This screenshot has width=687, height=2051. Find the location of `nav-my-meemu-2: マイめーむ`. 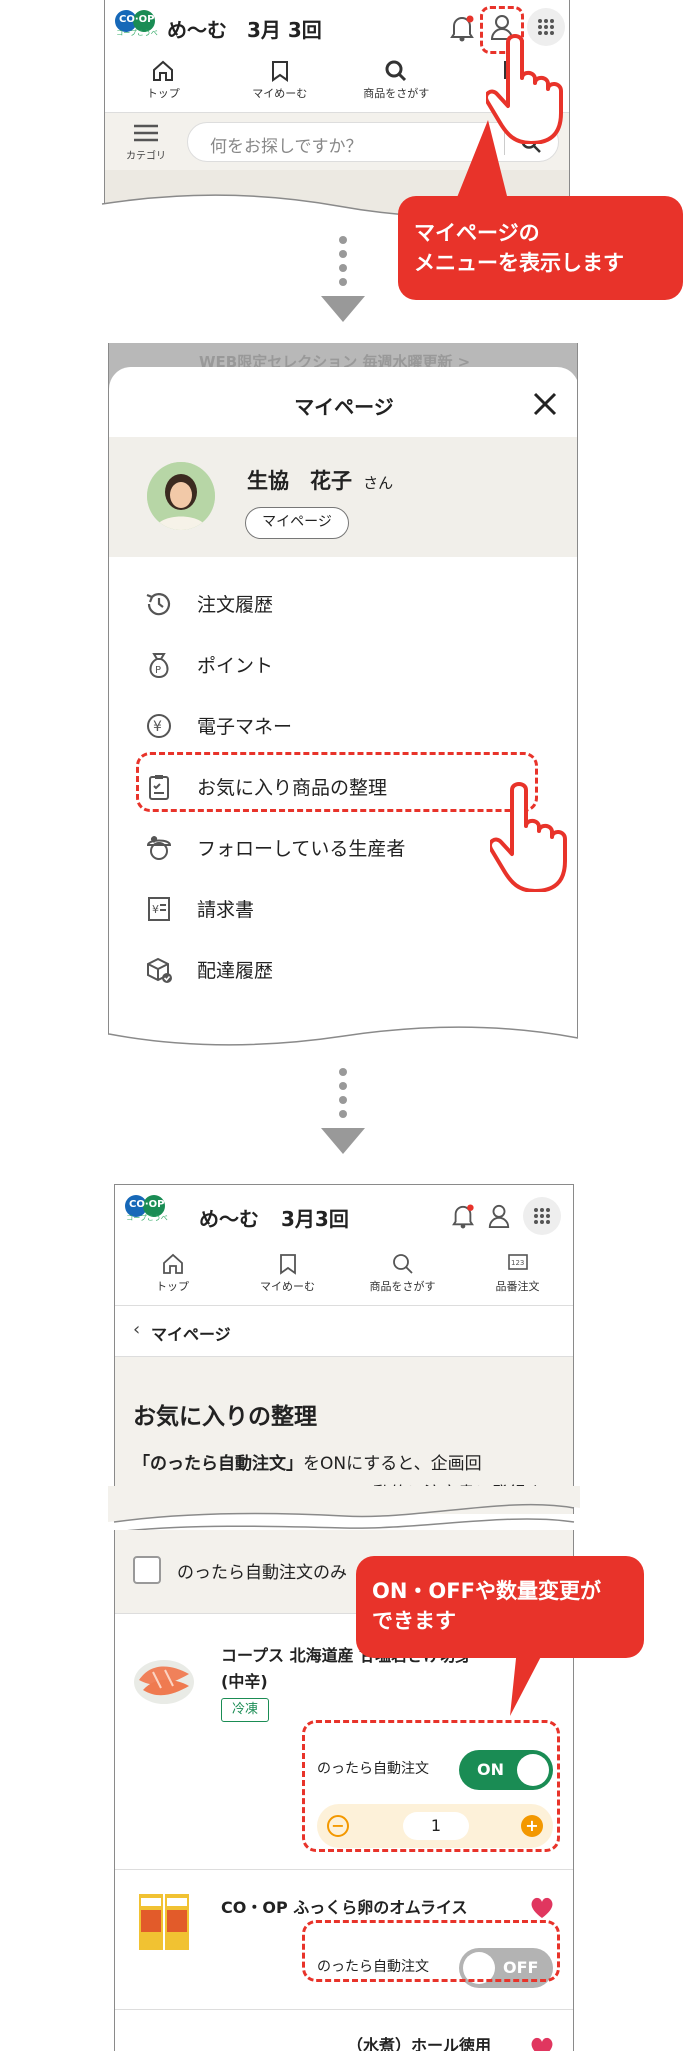

nav-my-meemu-2: マイめーむ is located at coordinates (288, 1273).